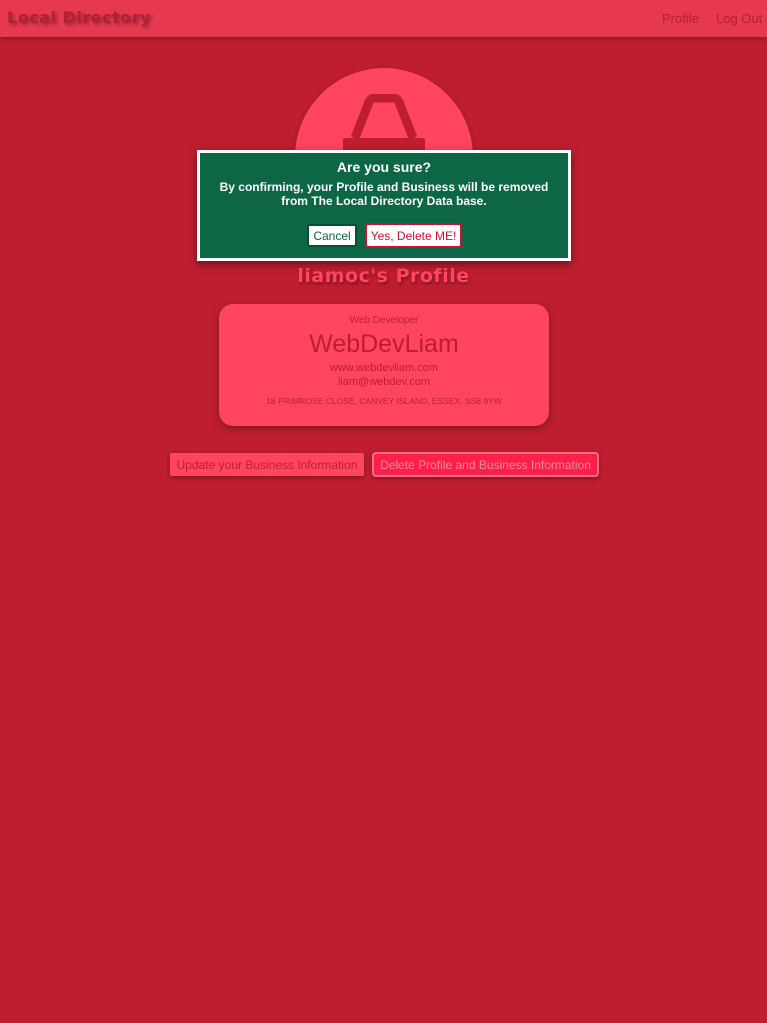 The height and width of the screenshot is (1023, 767). I want to click on brand-logo: Local Directory, so click(79, 17).